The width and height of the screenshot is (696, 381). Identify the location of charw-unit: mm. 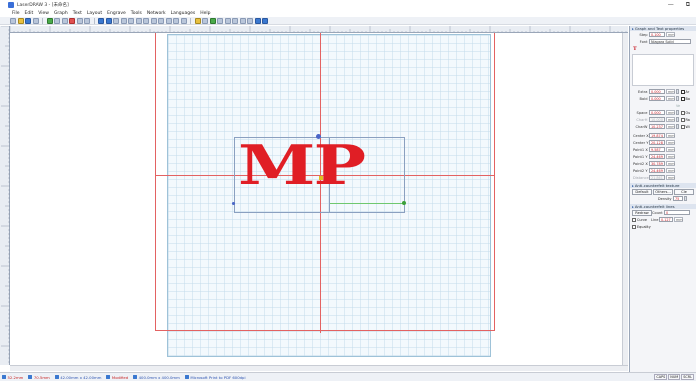
(670, 126).